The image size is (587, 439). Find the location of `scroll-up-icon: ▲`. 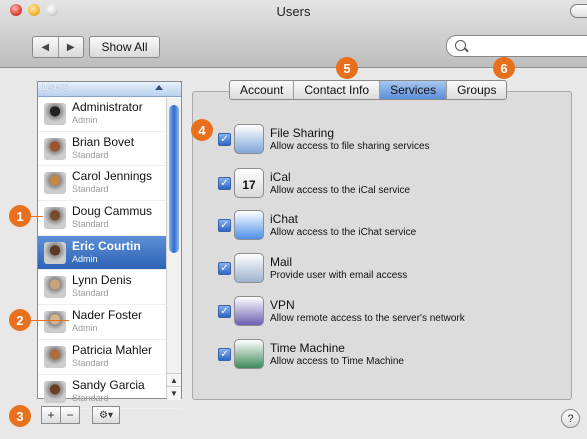

scroll-up-icon: ▲ is located at coordinates (174, 380).